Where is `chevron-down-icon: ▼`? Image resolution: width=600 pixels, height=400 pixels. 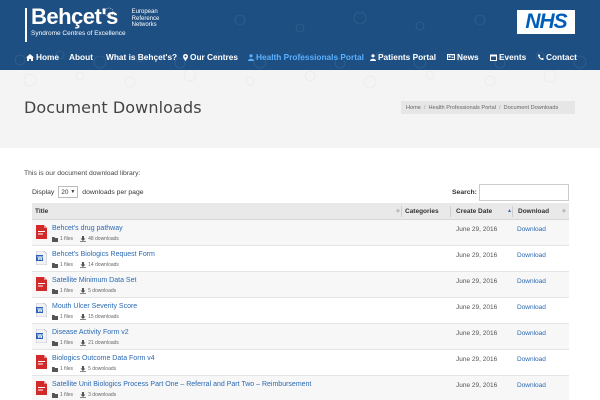 chevron-down-icon: ▼ is located at coordinates (73, 192).